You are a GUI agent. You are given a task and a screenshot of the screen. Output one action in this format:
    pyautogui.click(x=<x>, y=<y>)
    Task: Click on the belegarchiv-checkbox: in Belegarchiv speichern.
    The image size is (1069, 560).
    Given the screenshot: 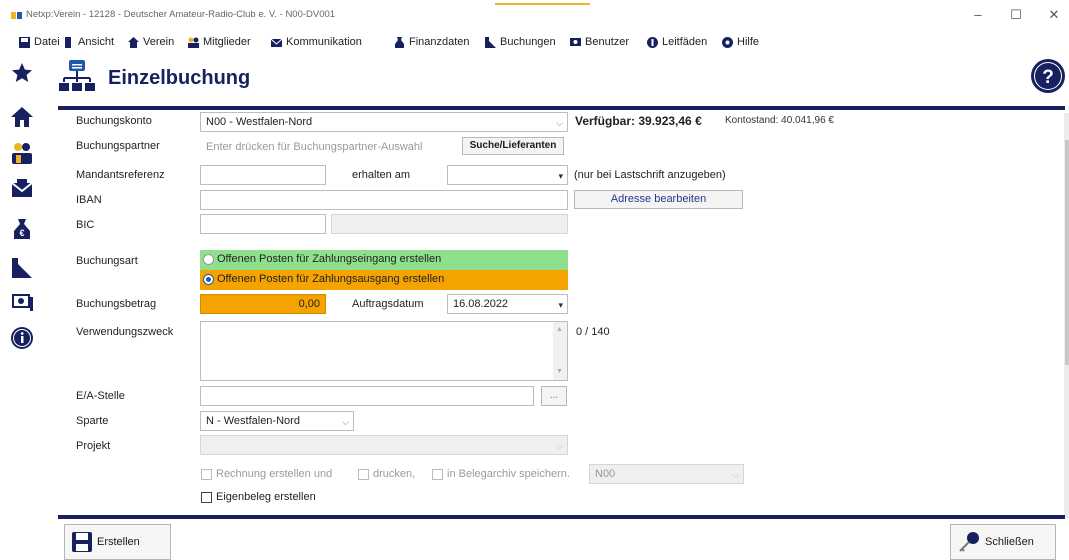 What is the action you would take?
    pyautogui.click(x=501, y=474)
    